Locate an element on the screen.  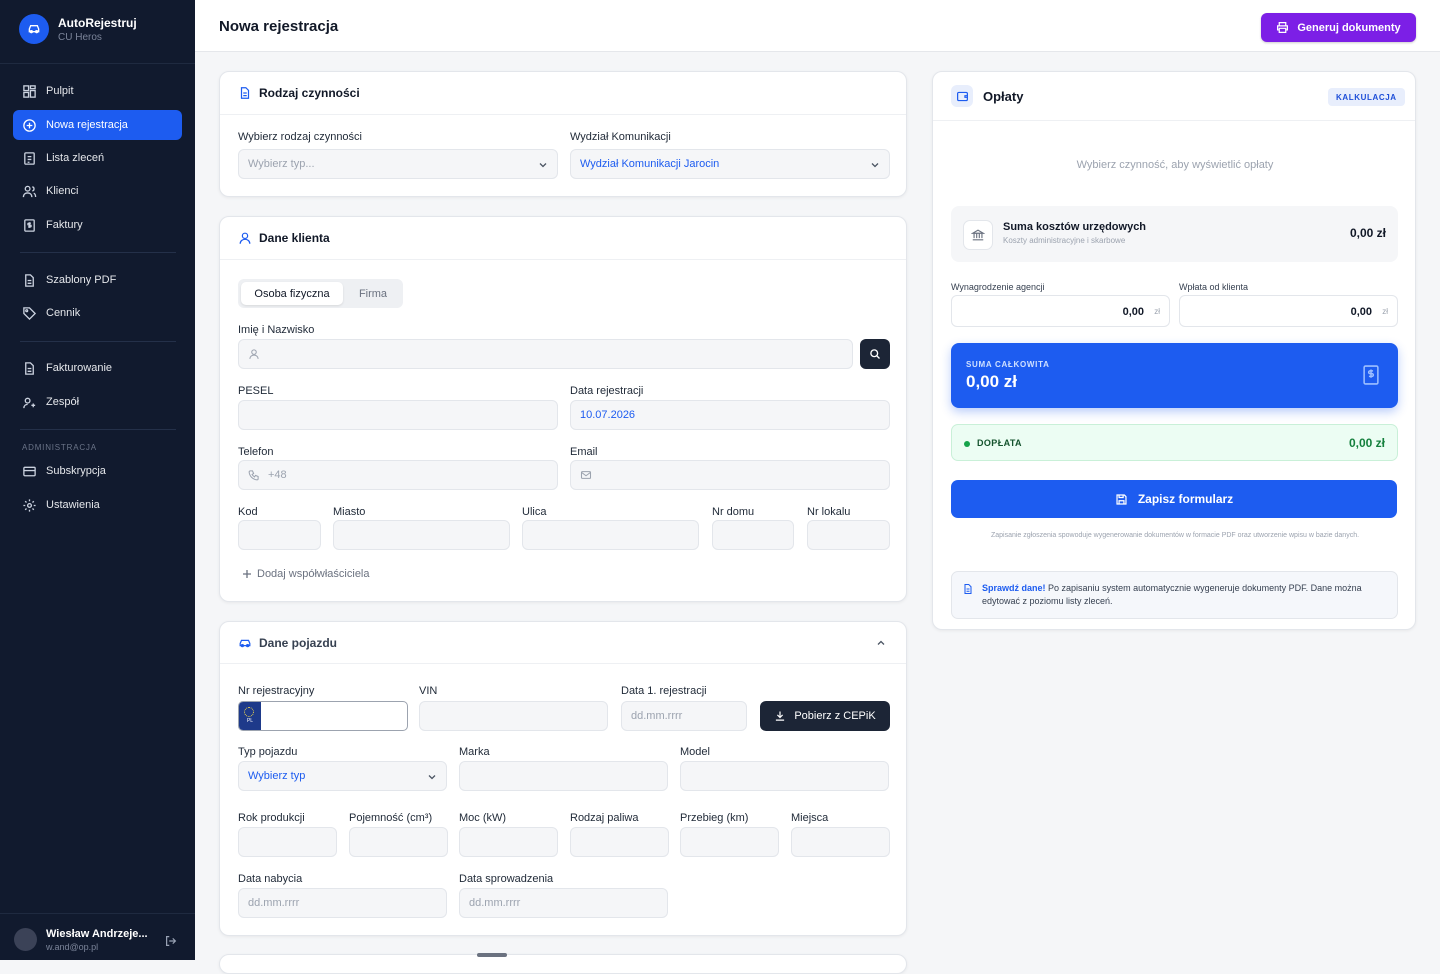
first-reg-field: dd.mm.rrrr is located at coordinates (684, 716).